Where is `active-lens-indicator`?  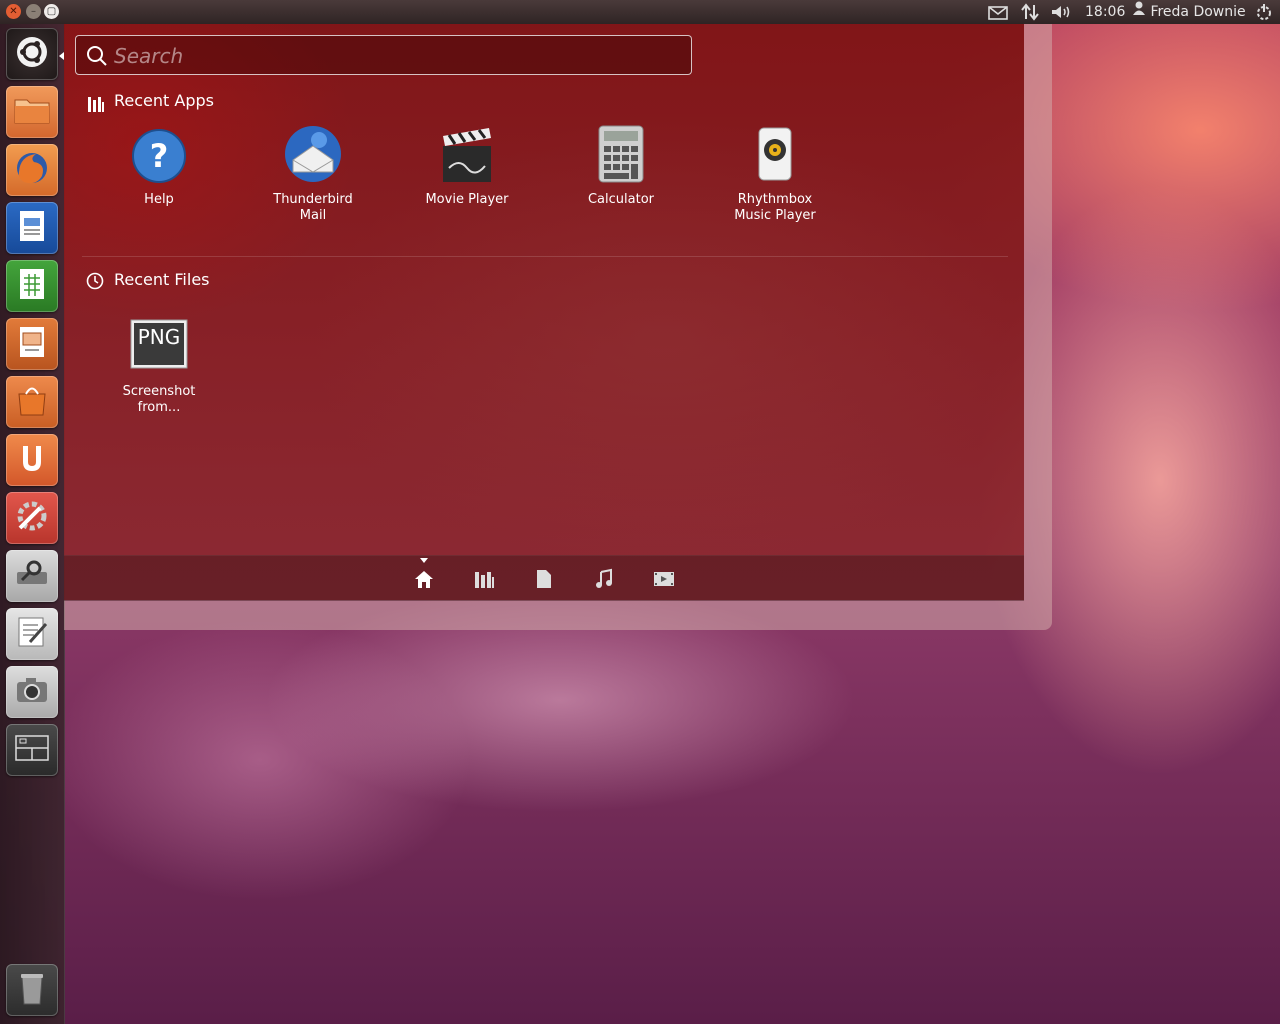 active-lens-indicator is located at coordinates (424, 560).